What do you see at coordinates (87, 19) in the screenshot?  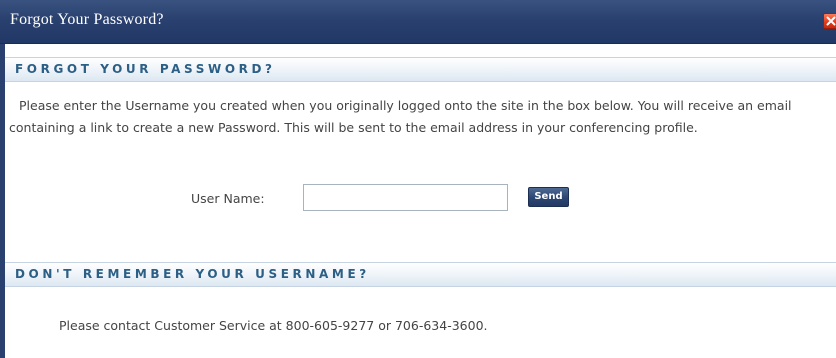 I see `dialog-title: Forgot Your Password?` at bounding box center [87, 19].